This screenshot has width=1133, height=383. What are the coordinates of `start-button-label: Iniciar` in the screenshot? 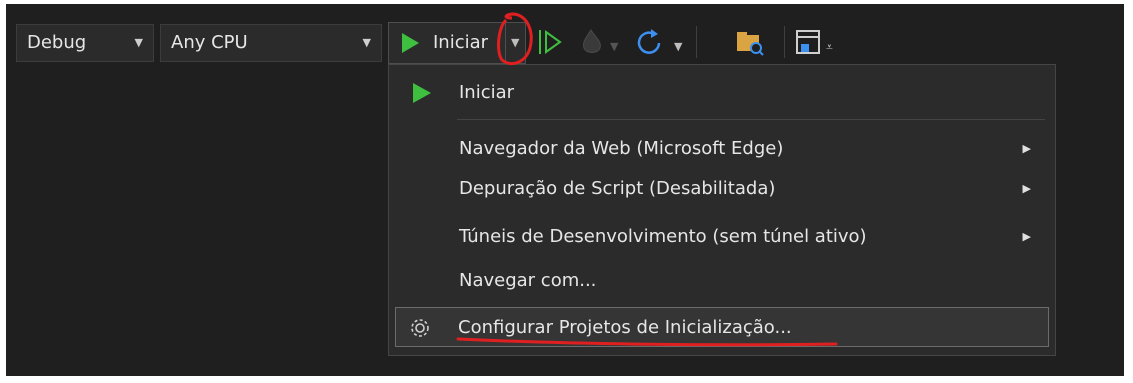 It's located at (461, 42).